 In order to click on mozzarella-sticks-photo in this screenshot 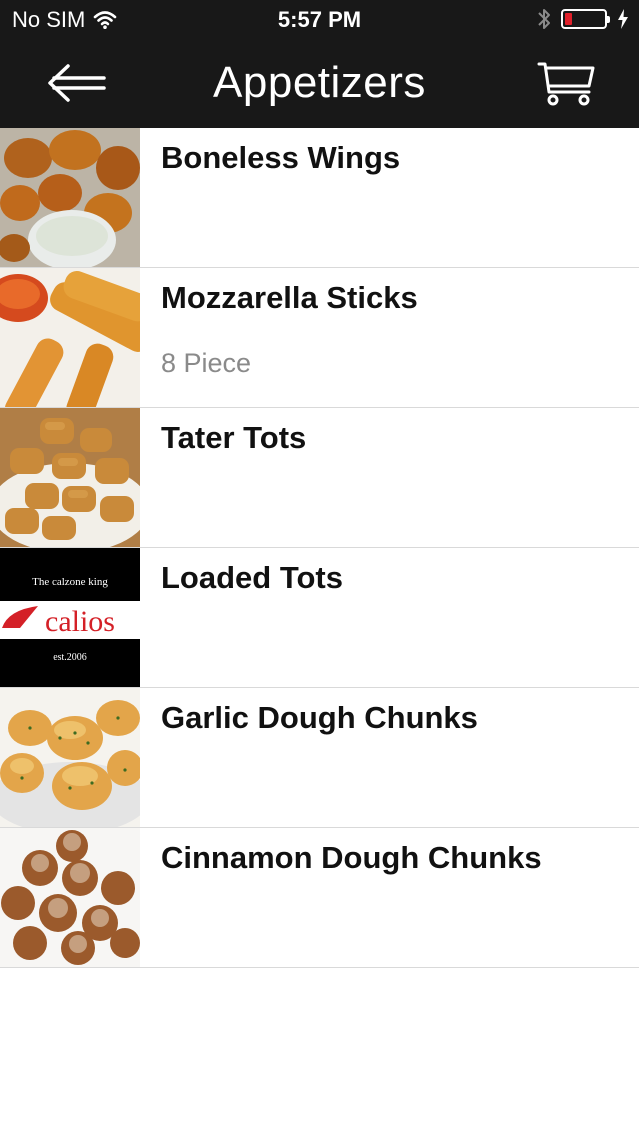, I will do `click(70, 337)`.